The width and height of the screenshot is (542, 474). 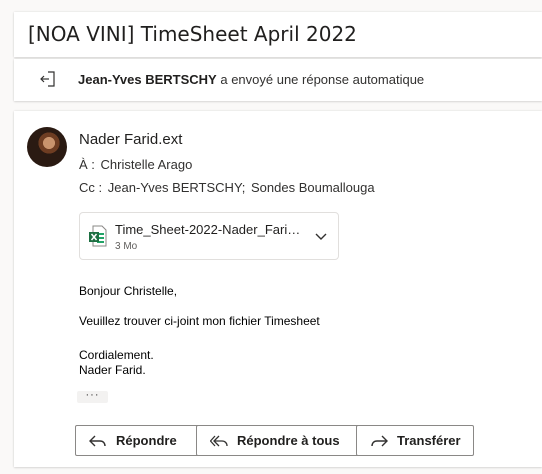 What do you see at coordinates (210, 229) in the screenshot?
I see `attachment-name: Time_Sheet-2022-Nader_Farid.xlsx` at bounding box center [210, 229].